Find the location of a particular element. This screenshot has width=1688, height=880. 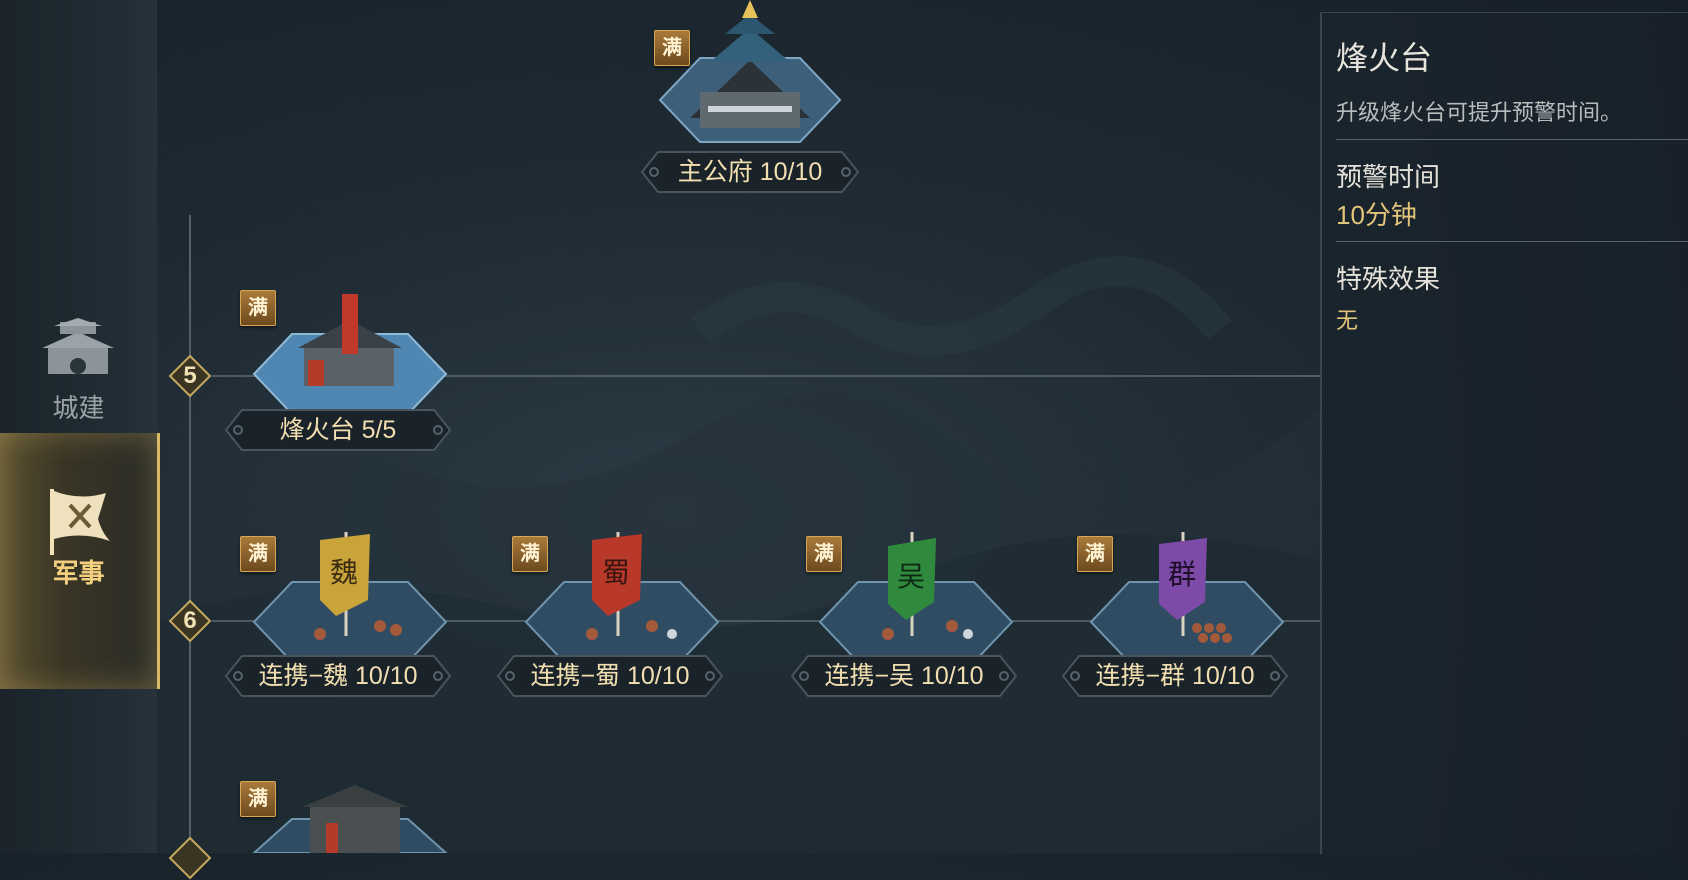

info-stat-warning-time-value: 10分钟 is located at coordinates (1376, 215).